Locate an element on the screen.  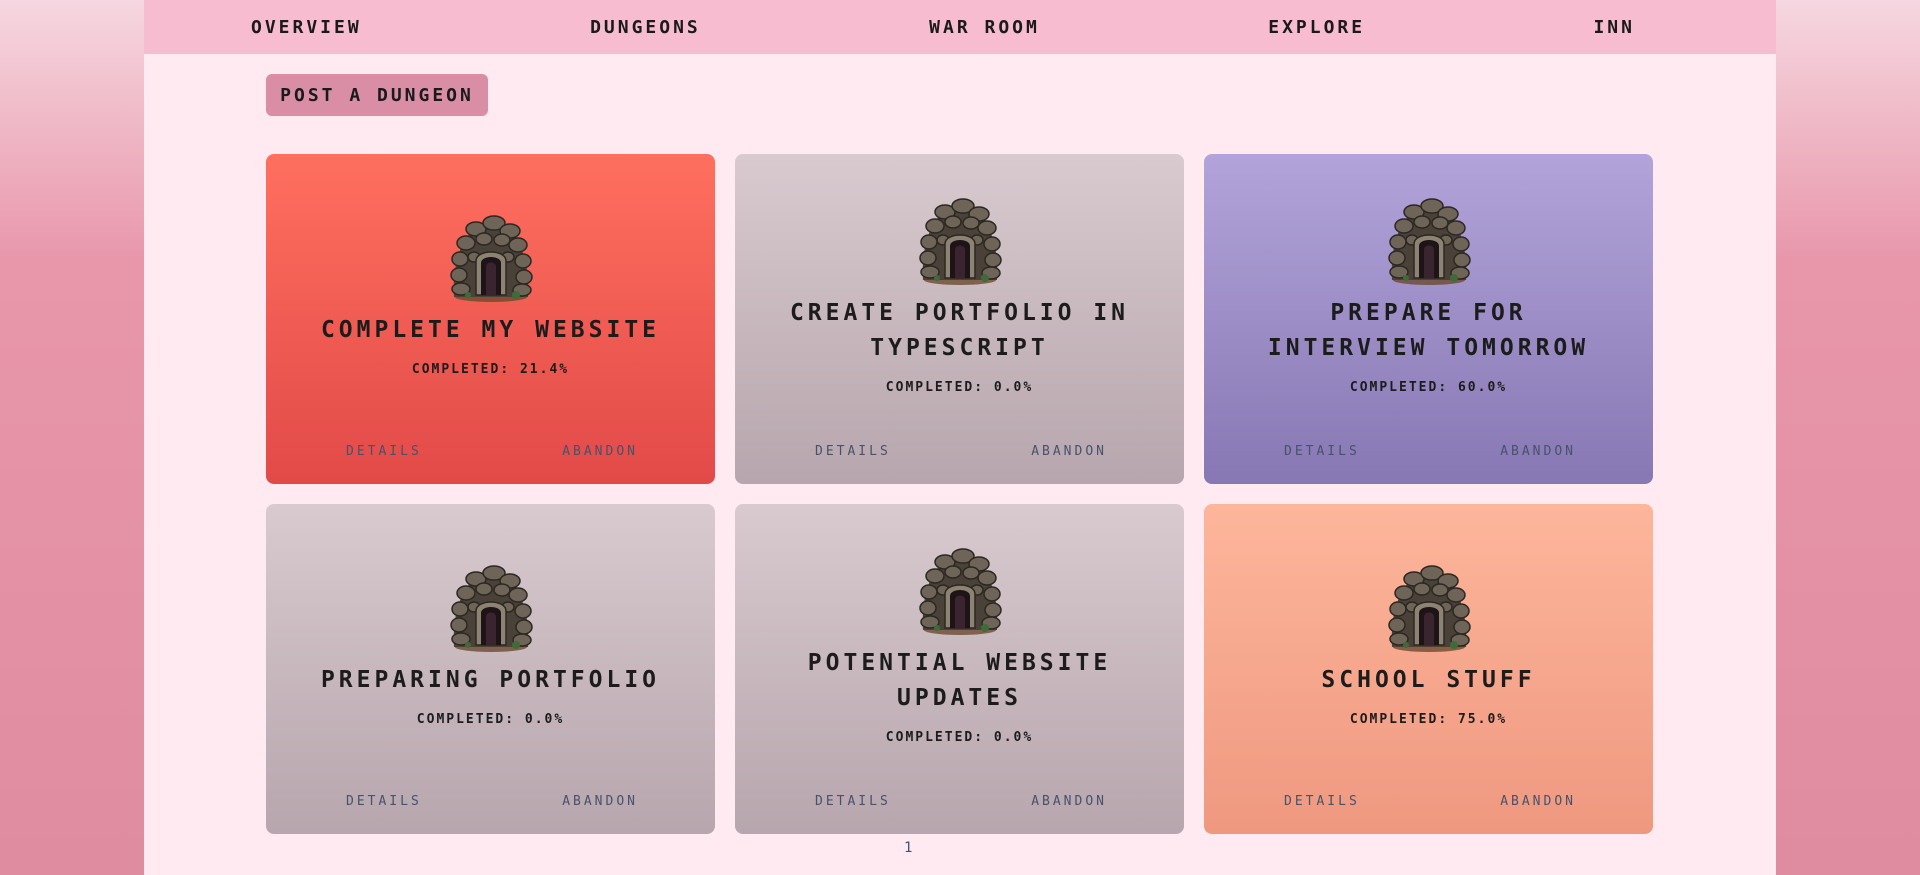
card-content: PREPARING PORTFOLIO COMPLETED: 0.0% is located at coordinates (490, 644).